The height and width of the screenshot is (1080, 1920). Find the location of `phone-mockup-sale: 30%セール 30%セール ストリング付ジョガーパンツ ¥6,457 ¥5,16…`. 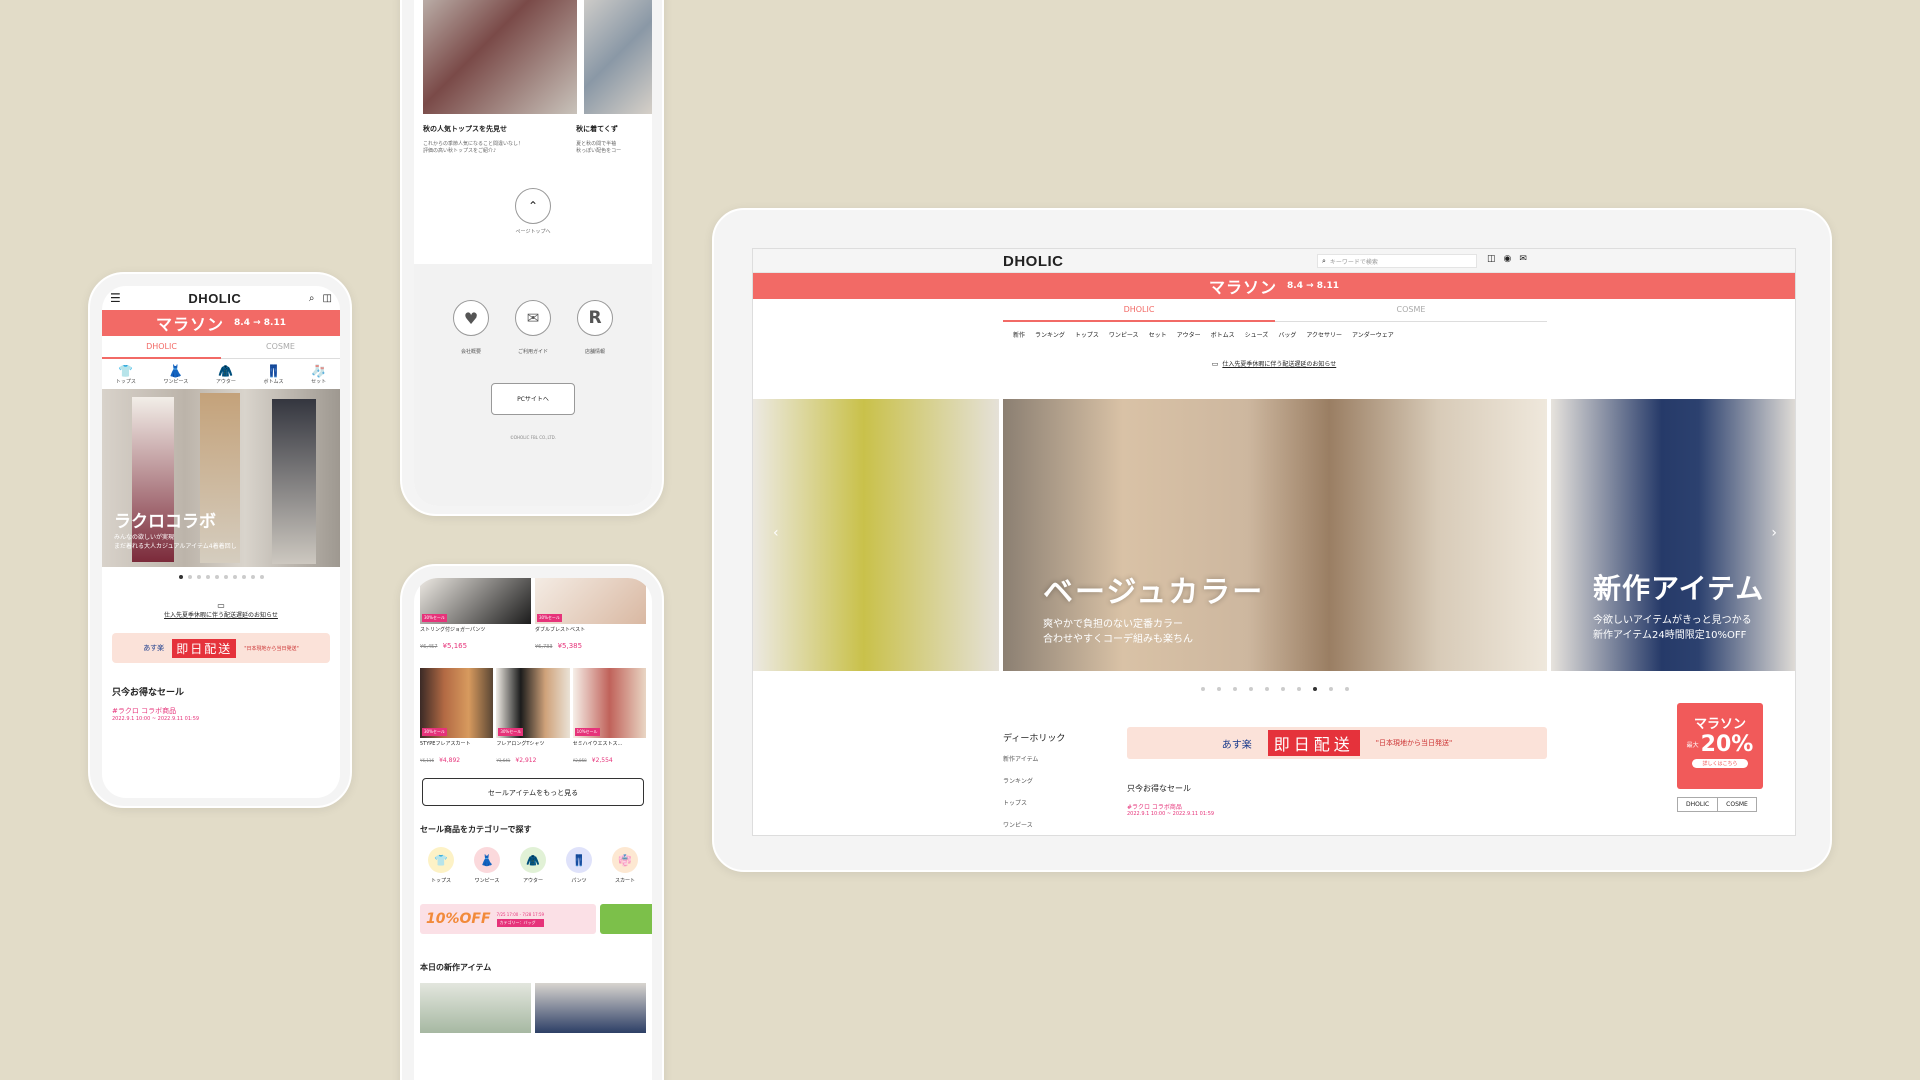

phone-mockup-sale: 30%セール 30%セール ストリング付ジョガーパンツ ¥6,457 ¥5,16… is located at coordinates (532, 822).